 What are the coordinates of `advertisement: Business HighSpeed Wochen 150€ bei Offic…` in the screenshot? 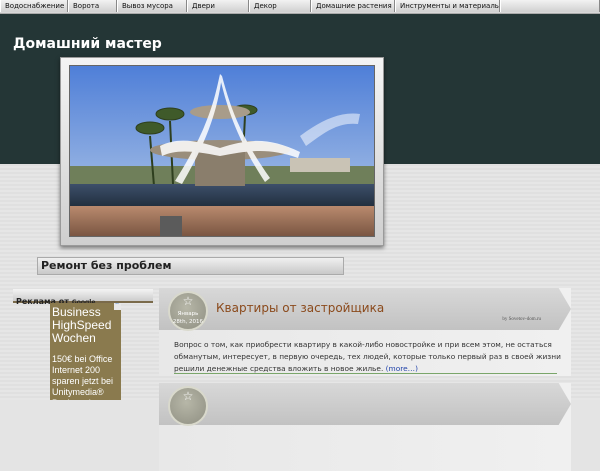 It's located at (85, 351).